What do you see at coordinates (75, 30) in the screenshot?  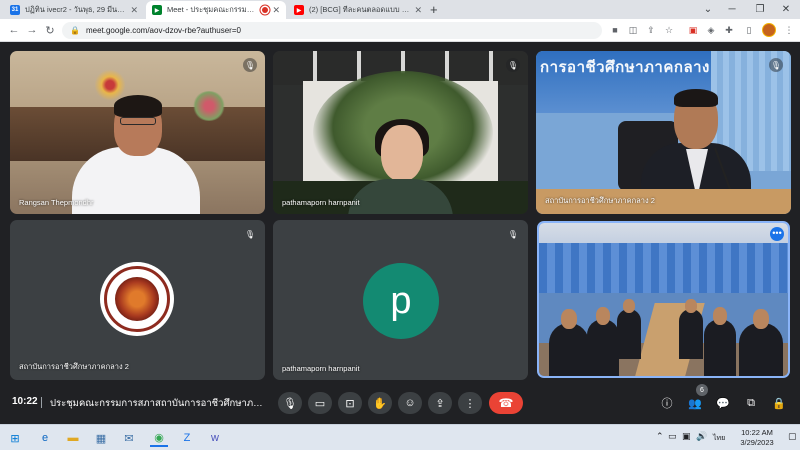 I see `lock-icon: 🔒` at bounding box center [75, 30].